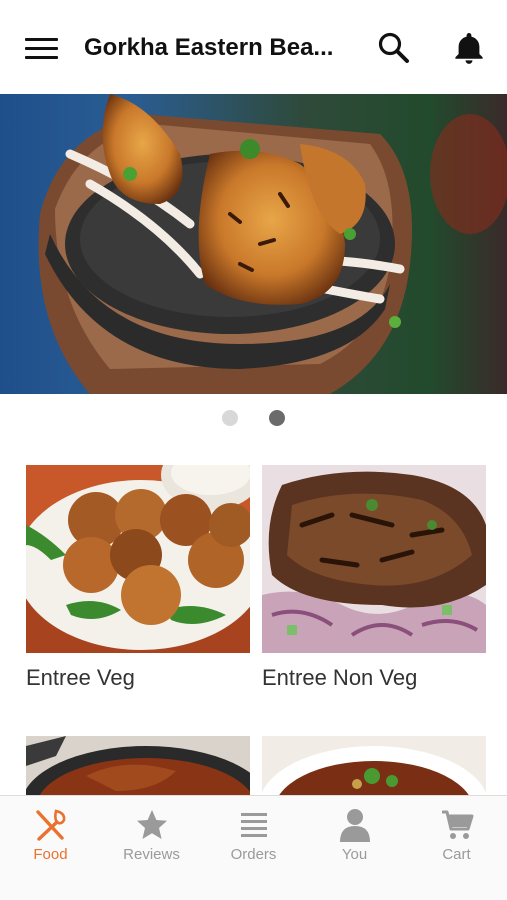 The width and height of the screenshot is (507, 900). What do you see at coordinates (340, 677) in the screenshot?
I see `category-label: Entree Non Veg` at bounding box center [340, 677].